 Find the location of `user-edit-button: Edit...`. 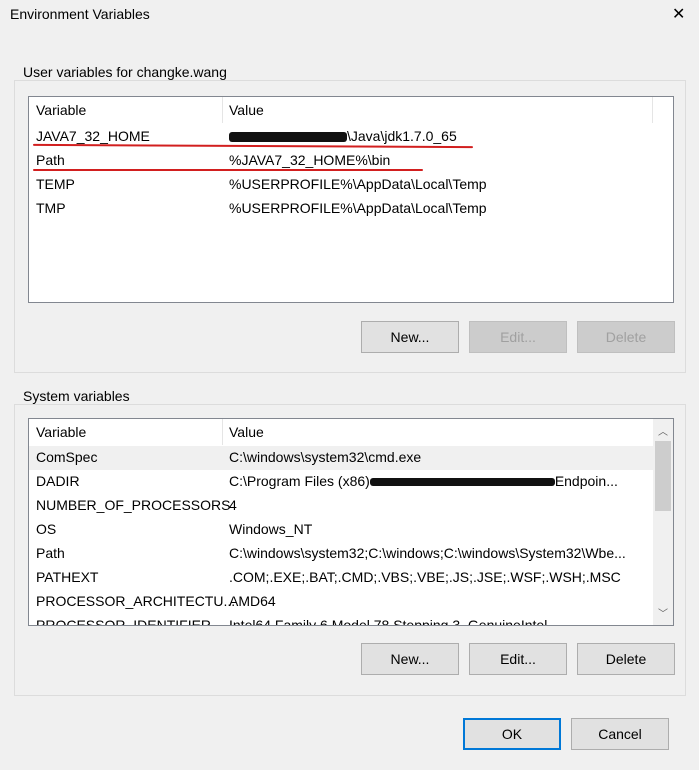

user-edit-button: Edit... is located at coordinates (518, 337).